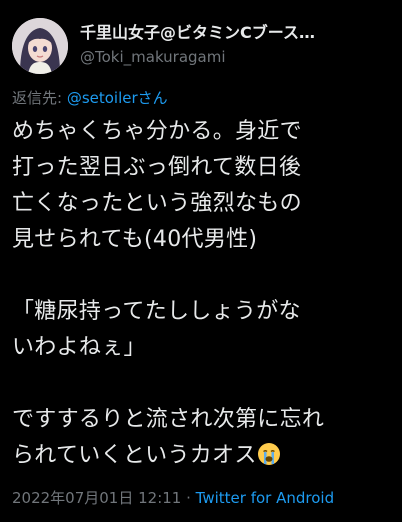 This screenshot has width=402, height=522. Describe the element at coordinates (157, 167) in the screenshot. I see `tweet-text-line: 打った翌日ぶっ倒れて数日後` at that location.